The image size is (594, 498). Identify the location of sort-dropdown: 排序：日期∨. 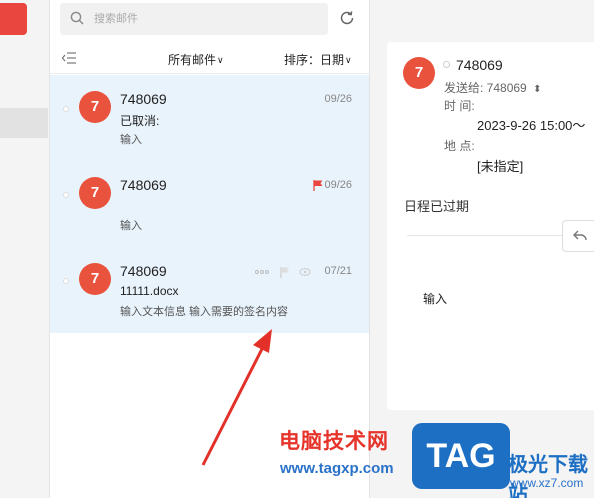
(318, 59).